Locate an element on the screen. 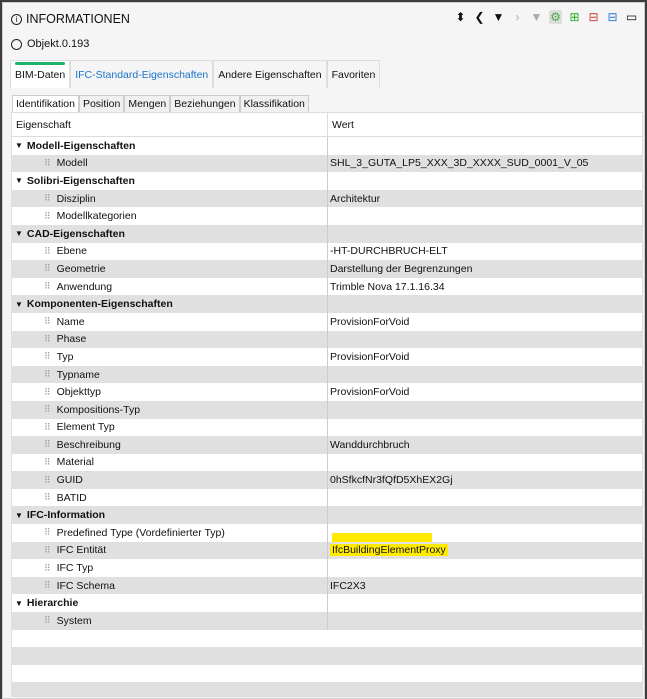 This screenshot has width=647, height=699. empty-row is located at coordinates (327, 656).